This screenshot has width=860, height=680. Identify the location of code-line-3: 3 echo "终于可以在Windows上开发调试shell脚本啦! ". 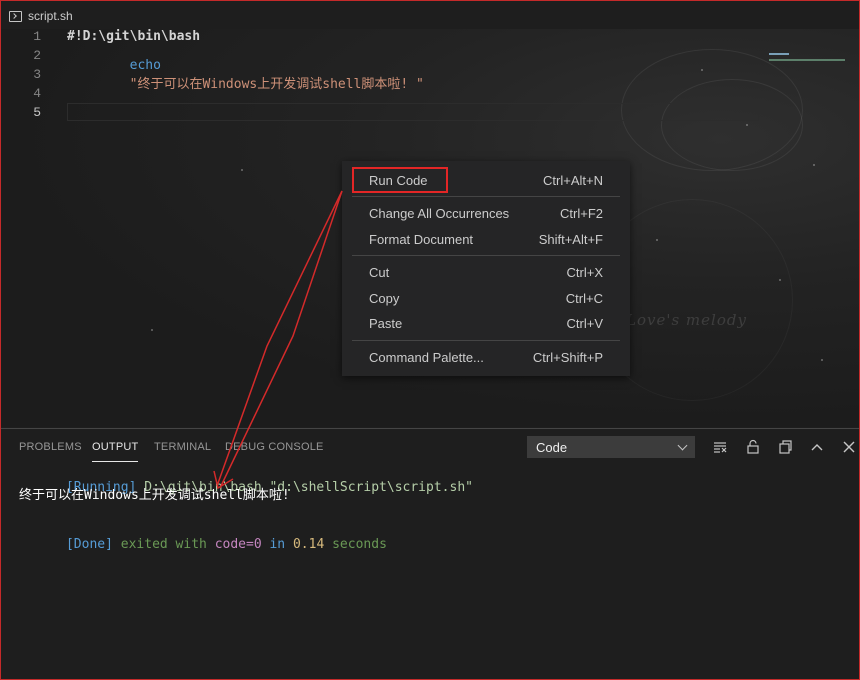
(430, 75).